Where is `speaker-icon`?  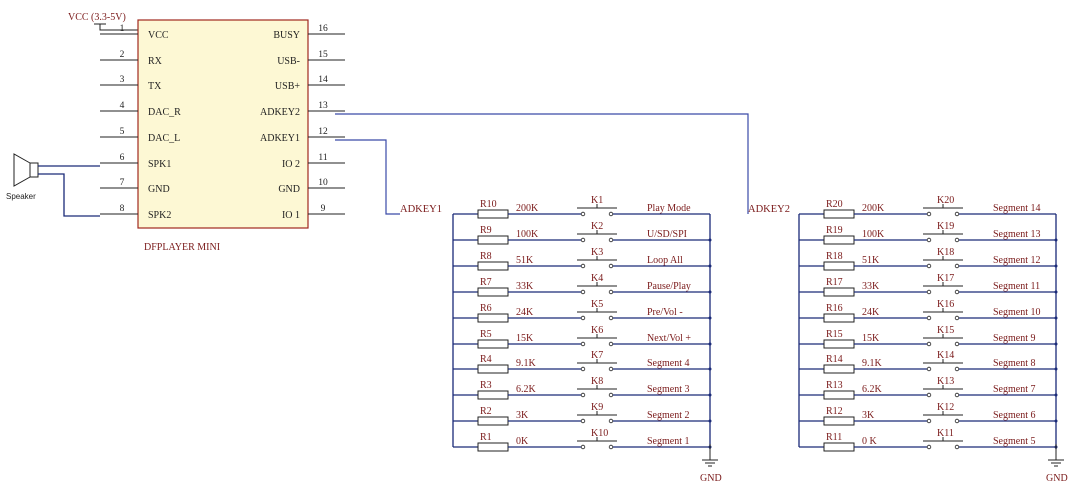 speaker-icon is located at coordinates (26, 170).